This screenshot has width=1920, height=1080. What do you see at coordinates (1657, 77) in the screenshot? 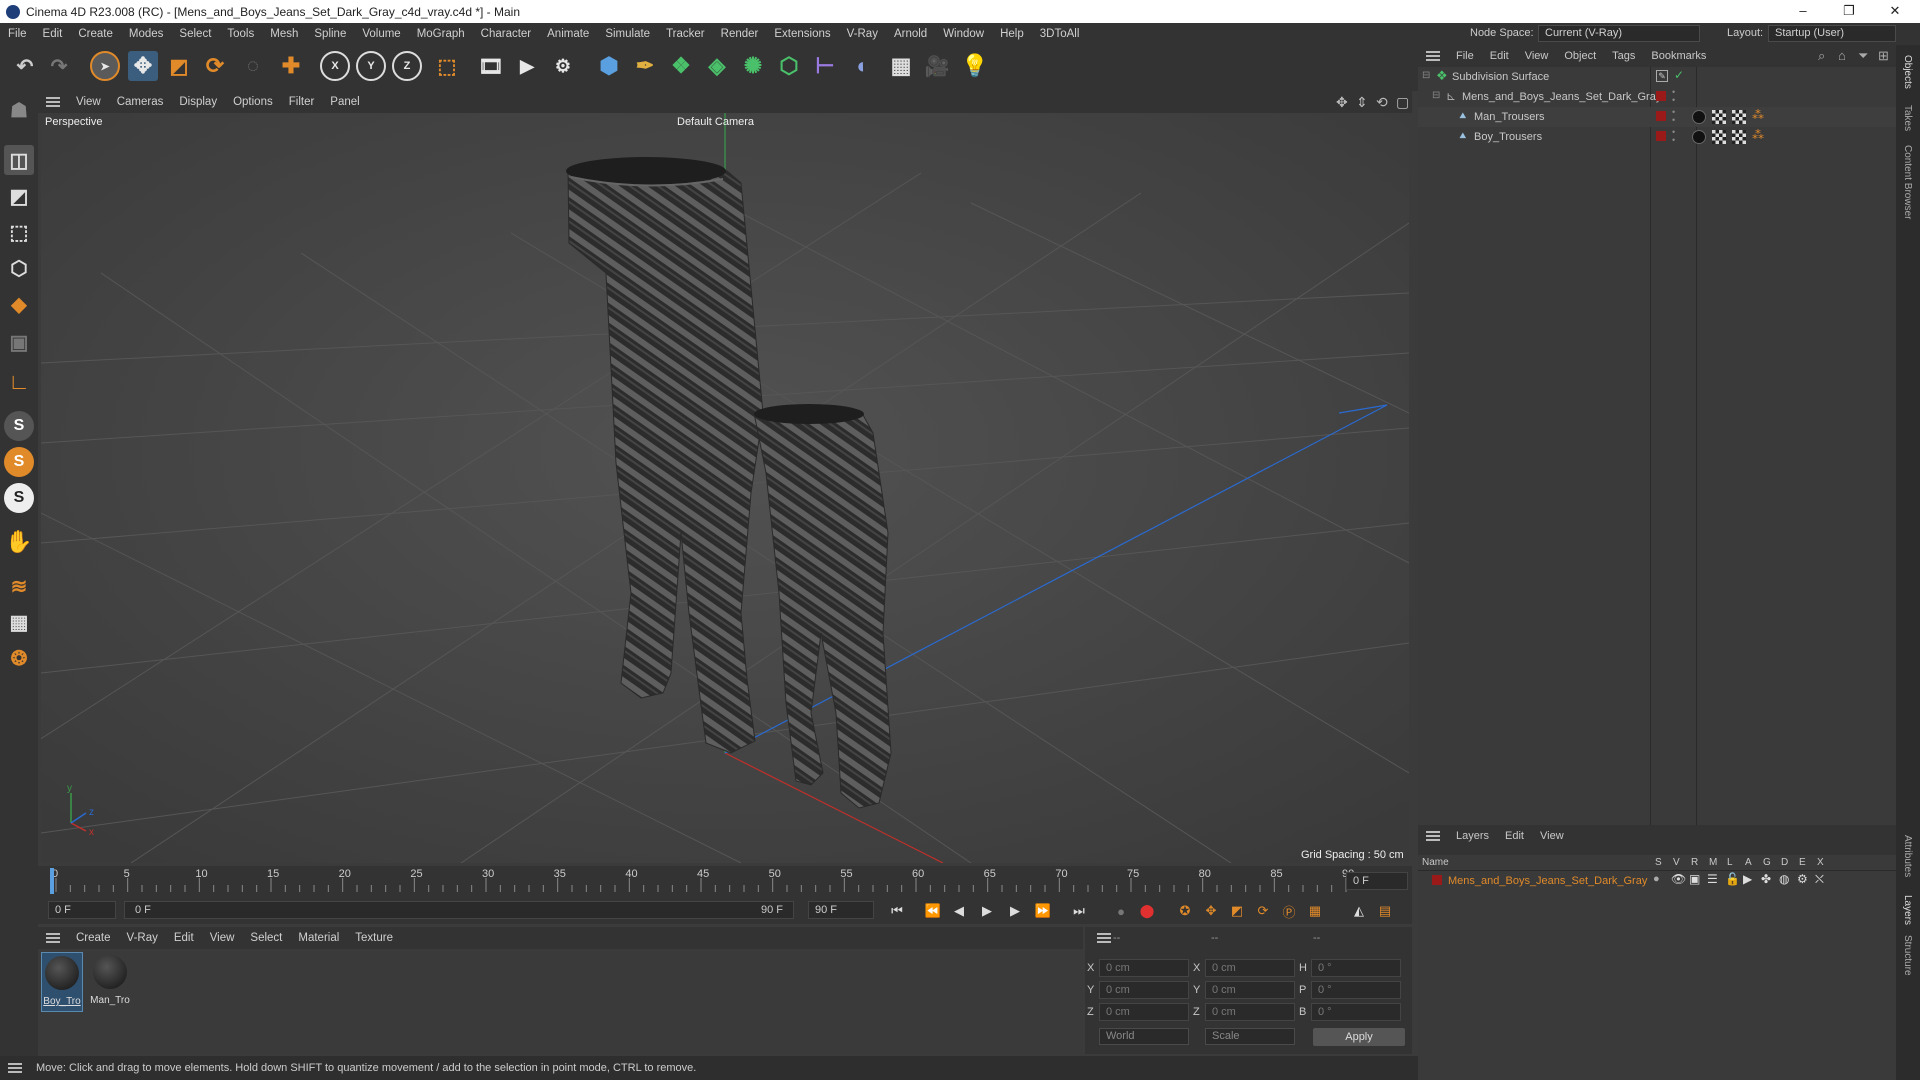
I see `tree-row-subdivision: ⊟ ❖ Subdivision Surface ✎ ✓` at bounding box center [1657, 77].